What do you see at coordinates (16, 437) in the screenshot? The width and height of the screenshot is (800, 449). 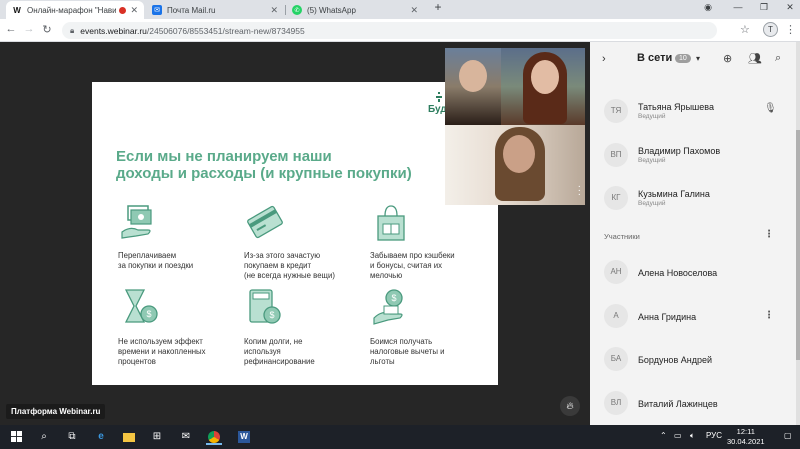 I see `windows-start-icon` at bounding box center [16, 437].